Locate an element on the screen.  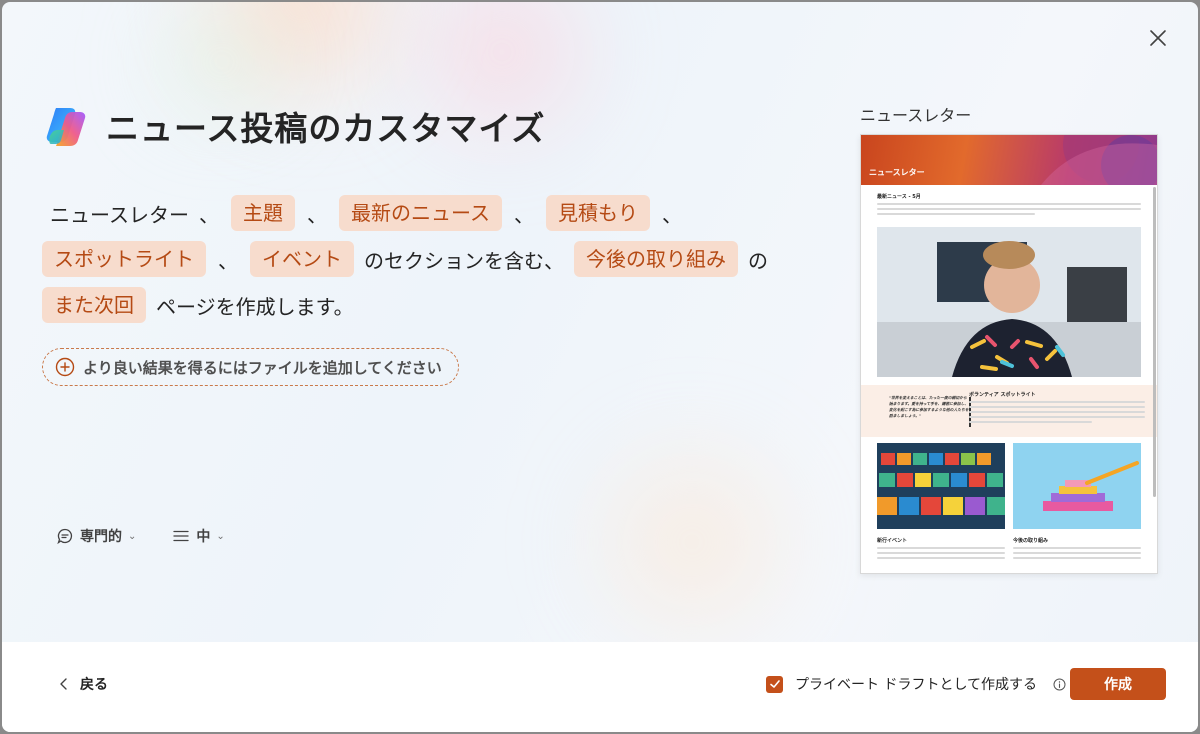
preview-image-chairs is located at coordinates (941, 486).